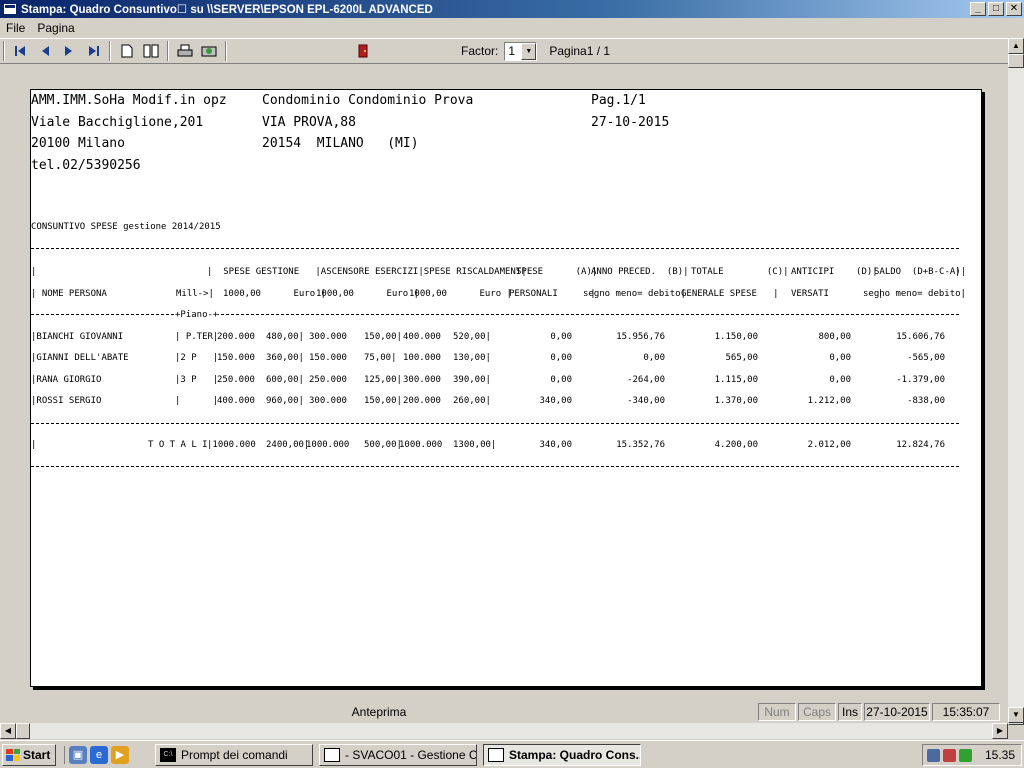 The image size is (1024, 768). What do you see at coordinates (926, 358) in the screenshot?
I see `row-saldo: -565,00` at bounding box center [926, 358].